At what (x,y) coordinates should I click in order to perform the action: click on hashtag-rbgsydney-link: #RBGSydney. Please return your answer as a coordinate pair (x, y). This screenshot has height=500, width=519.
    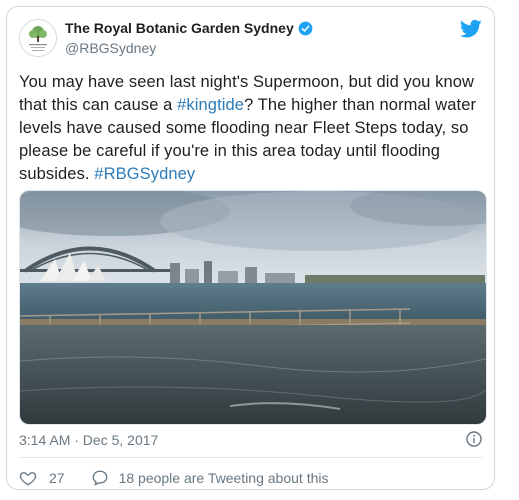
    Looking at the image, I should click on (144, 174).